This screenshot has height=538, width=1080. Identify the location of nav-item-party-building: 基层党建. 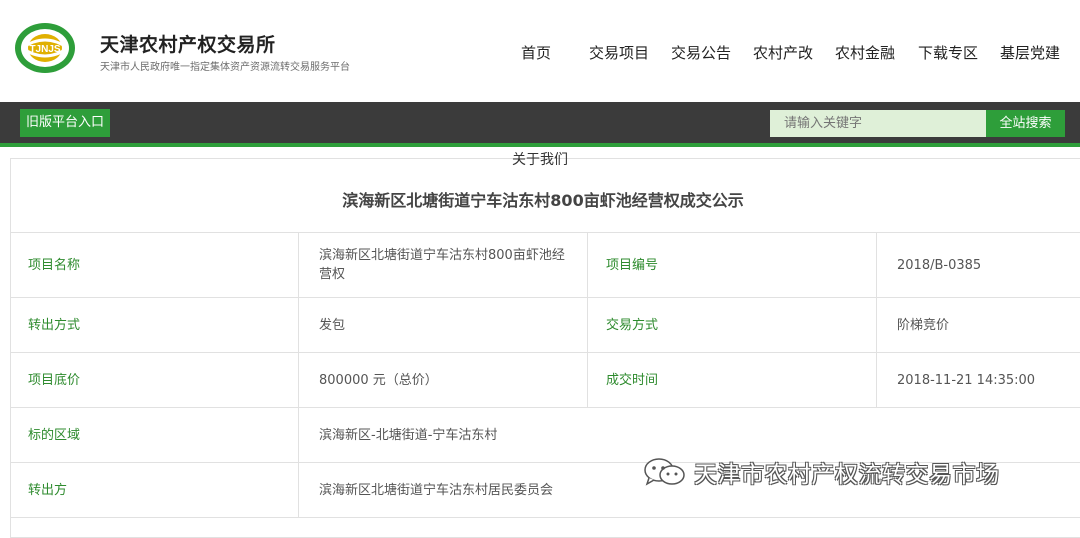
(1030, 52).